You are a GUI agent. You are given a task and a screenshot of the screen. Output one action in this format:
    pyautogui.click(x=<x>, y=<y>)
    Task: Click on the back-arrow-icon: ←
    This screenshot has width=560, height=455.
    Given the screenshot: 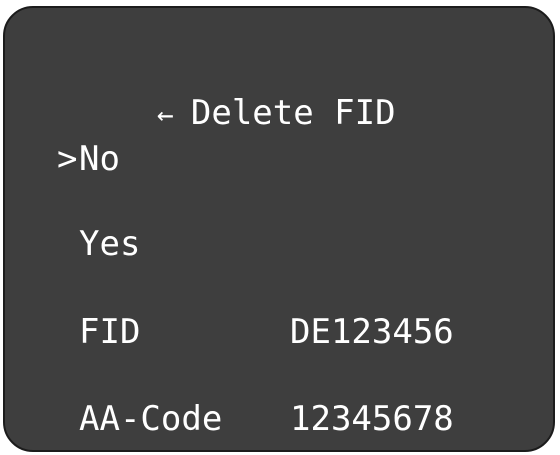 What is the action you would take?
    pyautogui.click(x=174, y=115)
    